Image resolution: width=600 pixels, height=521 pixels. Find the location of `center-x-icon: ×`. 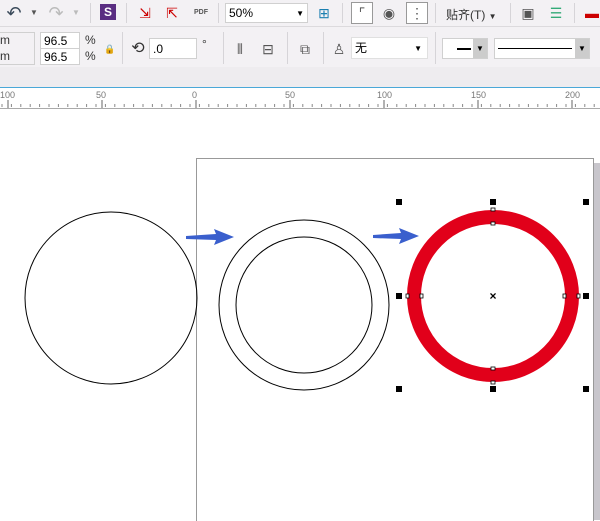

center-x-icon: × is located at coordinates (492, 296).